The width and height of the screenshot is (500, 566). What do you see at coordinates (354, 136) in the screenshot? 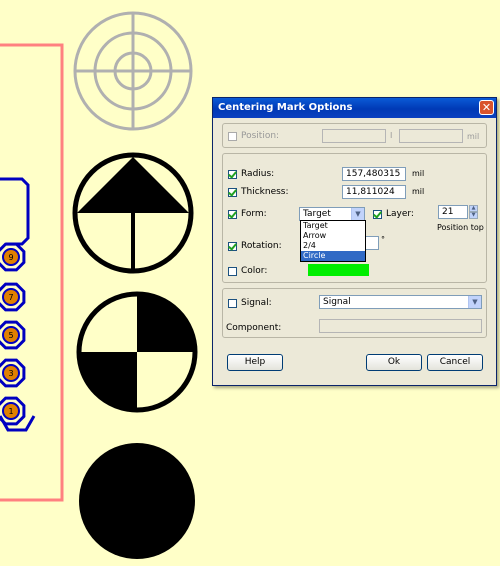
I see `position-x-field` at bounding box center [354, 136].